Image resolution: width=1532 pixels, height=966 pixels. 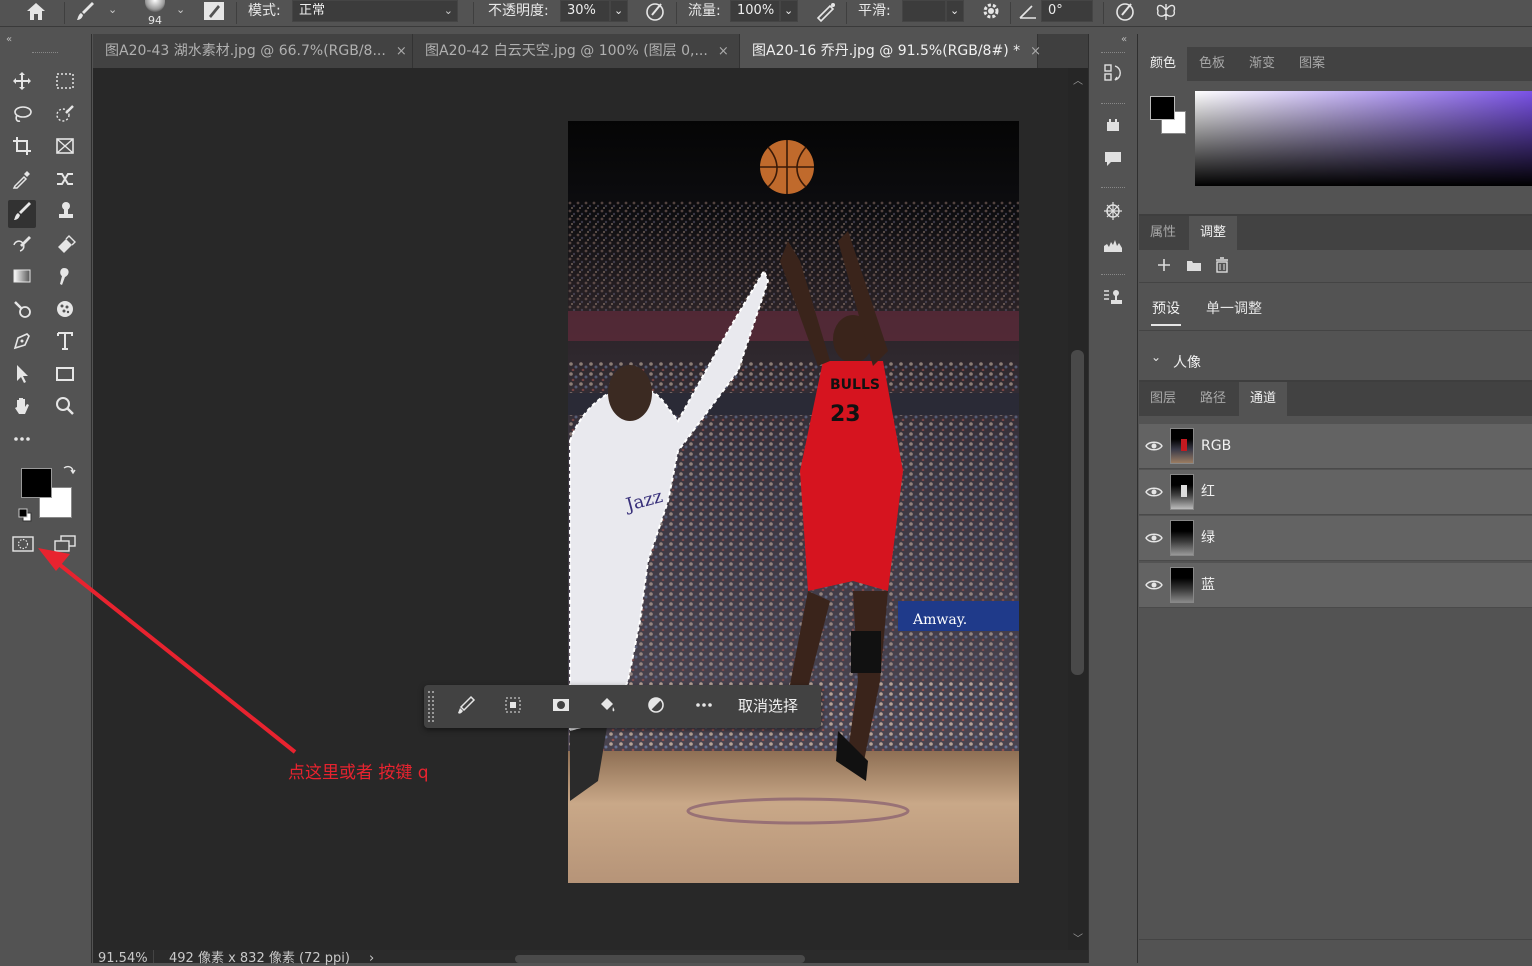 What do you see at coordinates (1194, 267) in the screenshot?
I see `folder-icon` at bounding box center [1194, 267].